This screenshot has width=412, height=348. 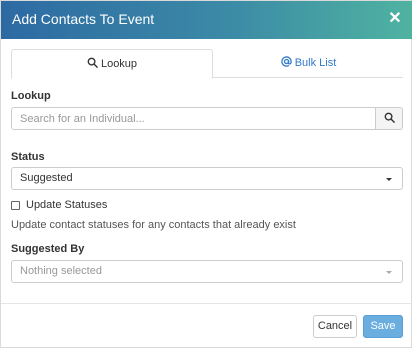 What do you see at coordinates (15, 205) in the screenshot?
I see `update-statuses-checkbox` at bounding box center [15, 205].